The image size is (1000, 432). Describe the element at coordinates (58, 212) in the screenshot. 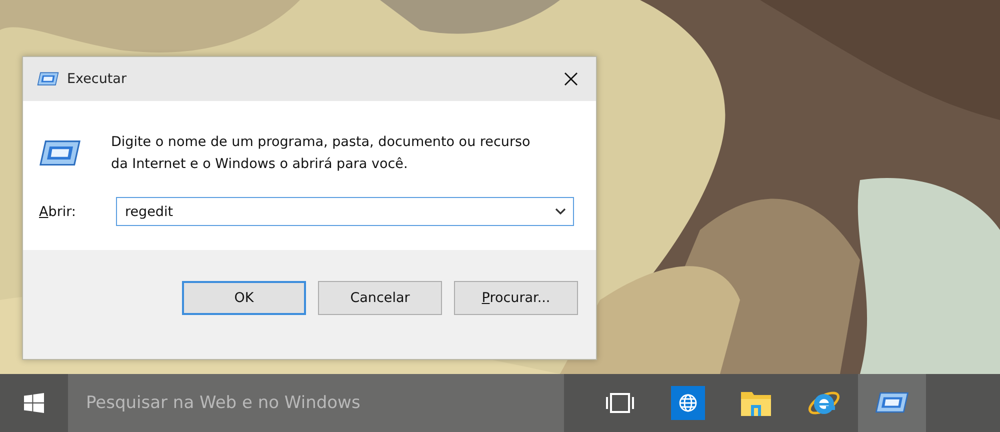

I see `open-label: Abrir:` at that location.